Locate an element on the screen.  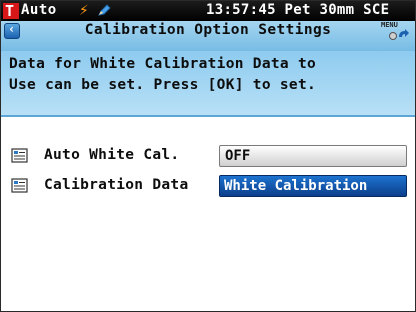
menu-button: MENU is located at coordinates (396, 32).